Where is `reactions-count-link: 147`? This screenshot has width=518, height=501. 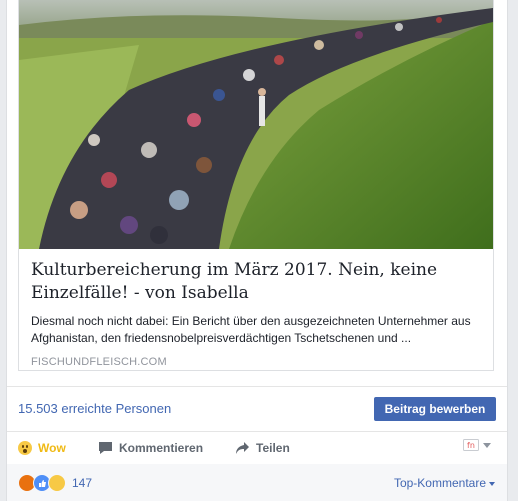 reactions-count-link: 147 is located at coordinates (55, 483).